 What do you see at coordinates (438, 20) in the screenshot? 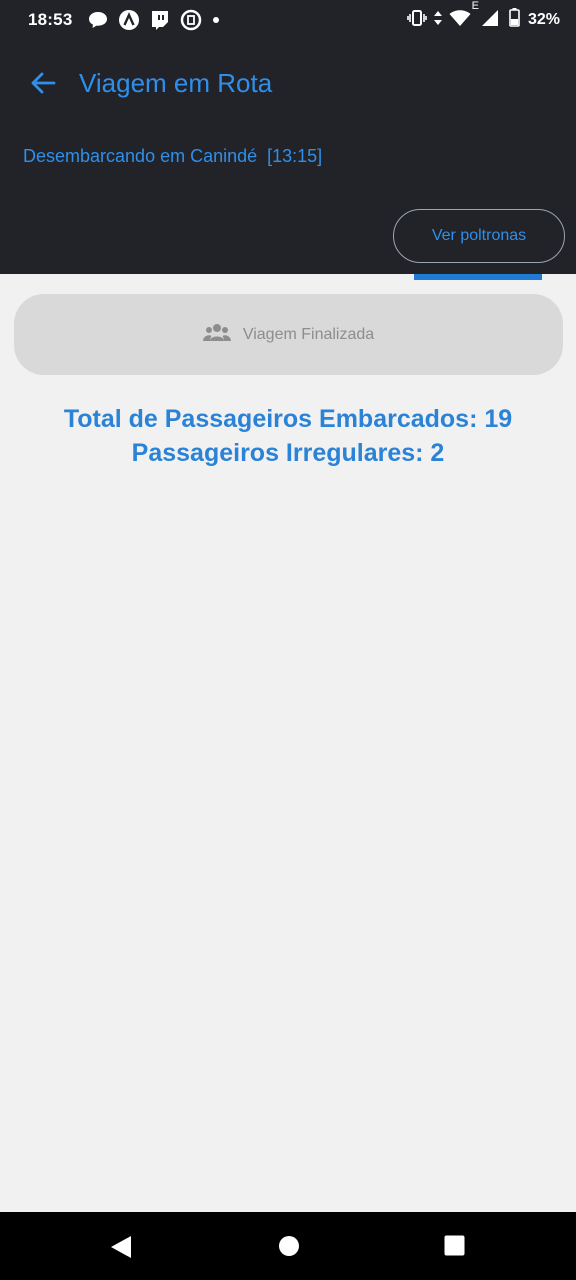
I see `data-arrows-icon` at bounding box center [438, 20].